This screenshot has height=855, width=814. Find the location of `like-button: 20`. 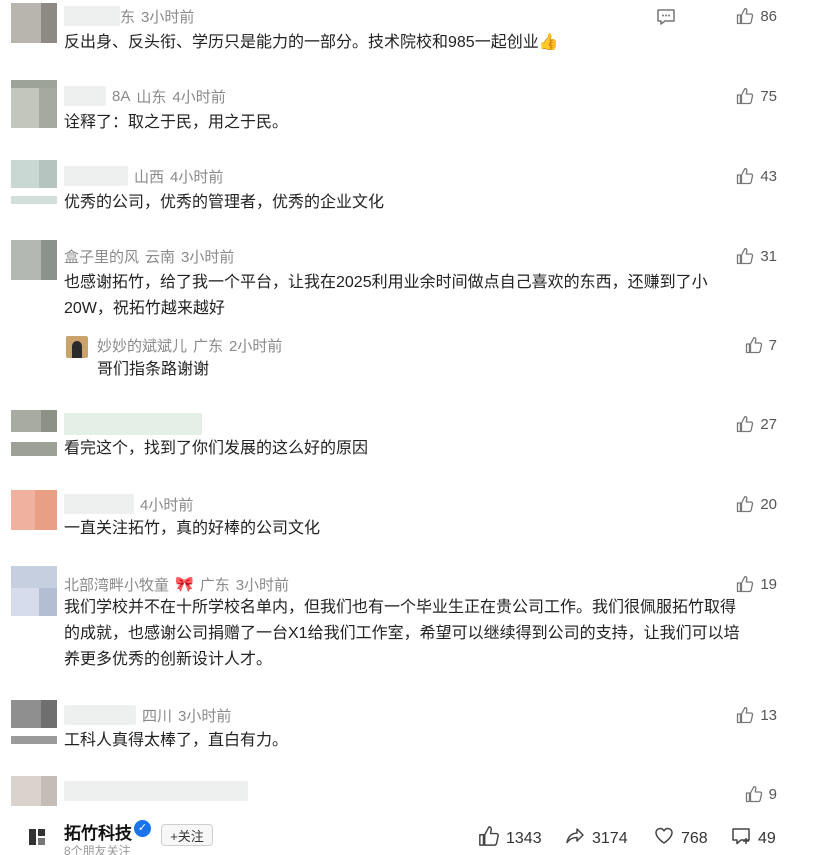

like-button: 20 is located at coordinates (756, 504).